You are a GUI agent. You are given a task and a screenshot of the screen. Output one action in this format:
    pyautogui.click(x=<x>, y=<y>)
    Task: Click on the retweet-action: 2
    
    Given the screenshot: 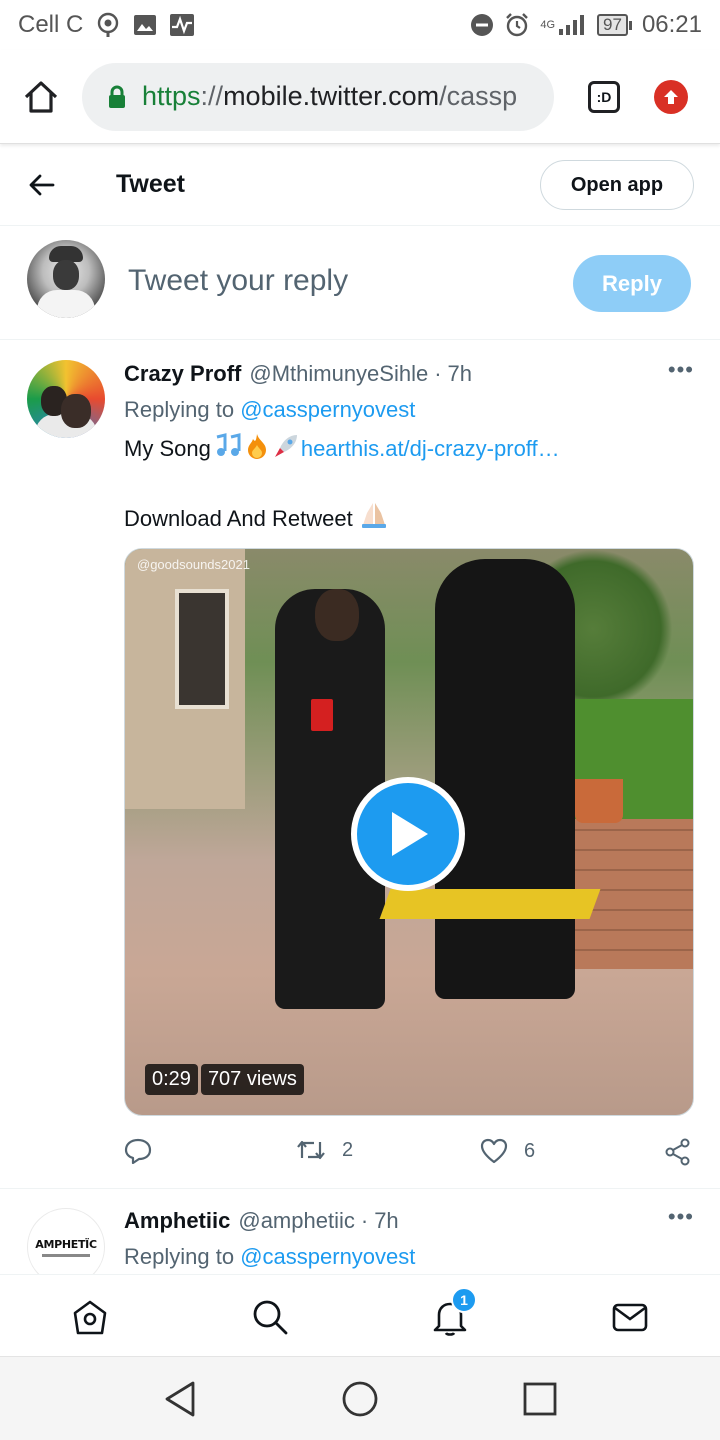 What is the action you would take?
    pyautogui.click(x=324, y=1150)
    